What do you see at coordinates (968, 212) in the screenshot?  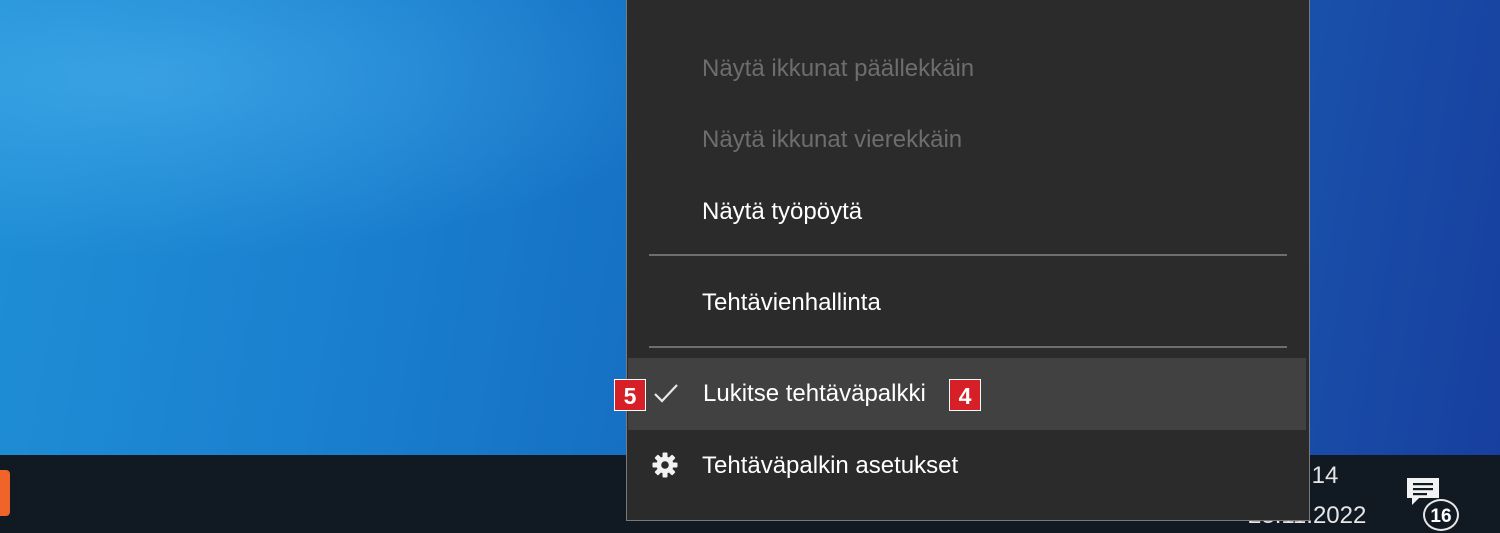 I see `menu-item-show-desktop: Näytä työpöytä` at bounding box center [968, 212].